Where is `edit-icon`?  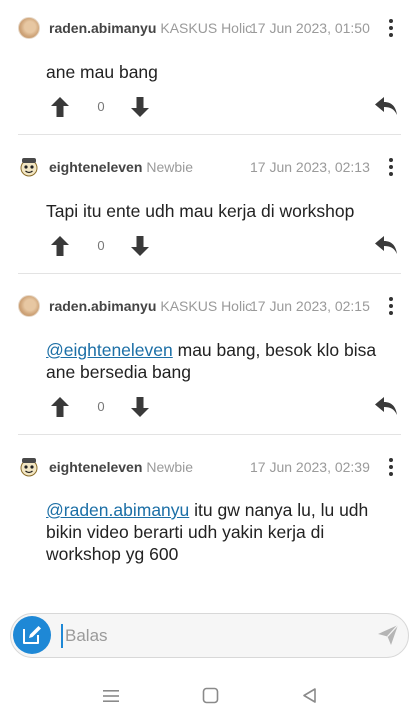
edit-icon is located at coordinates (32, 635).